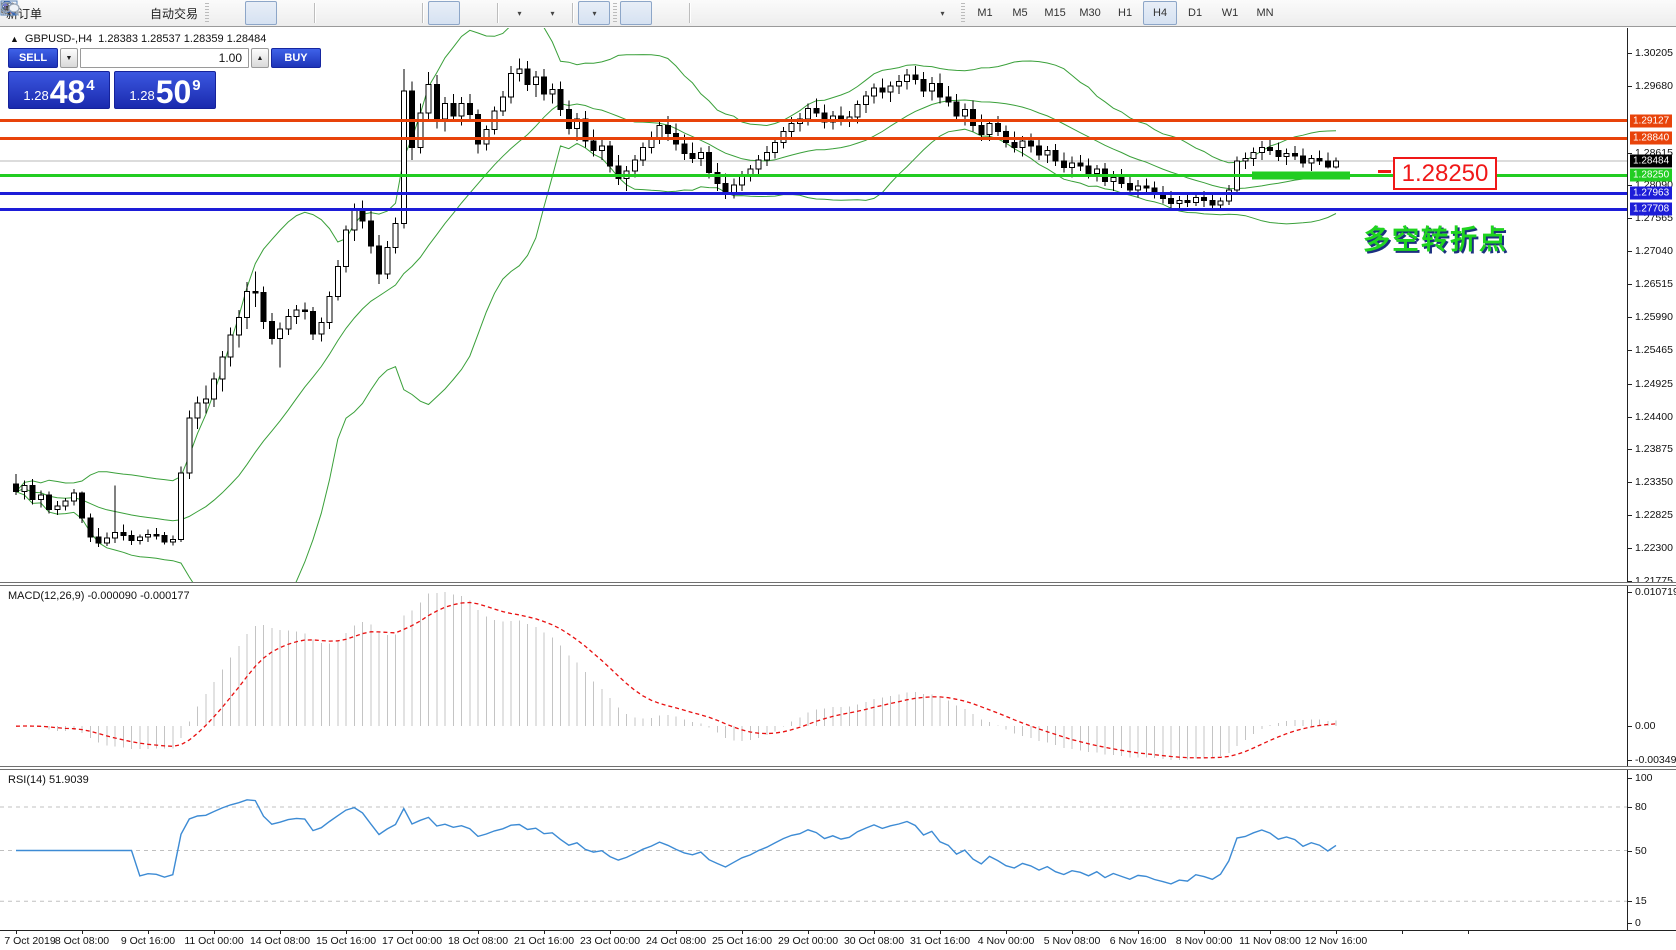 This screenshot has width=1676, height=950. I want to click on signals-button, so click(73, 13).